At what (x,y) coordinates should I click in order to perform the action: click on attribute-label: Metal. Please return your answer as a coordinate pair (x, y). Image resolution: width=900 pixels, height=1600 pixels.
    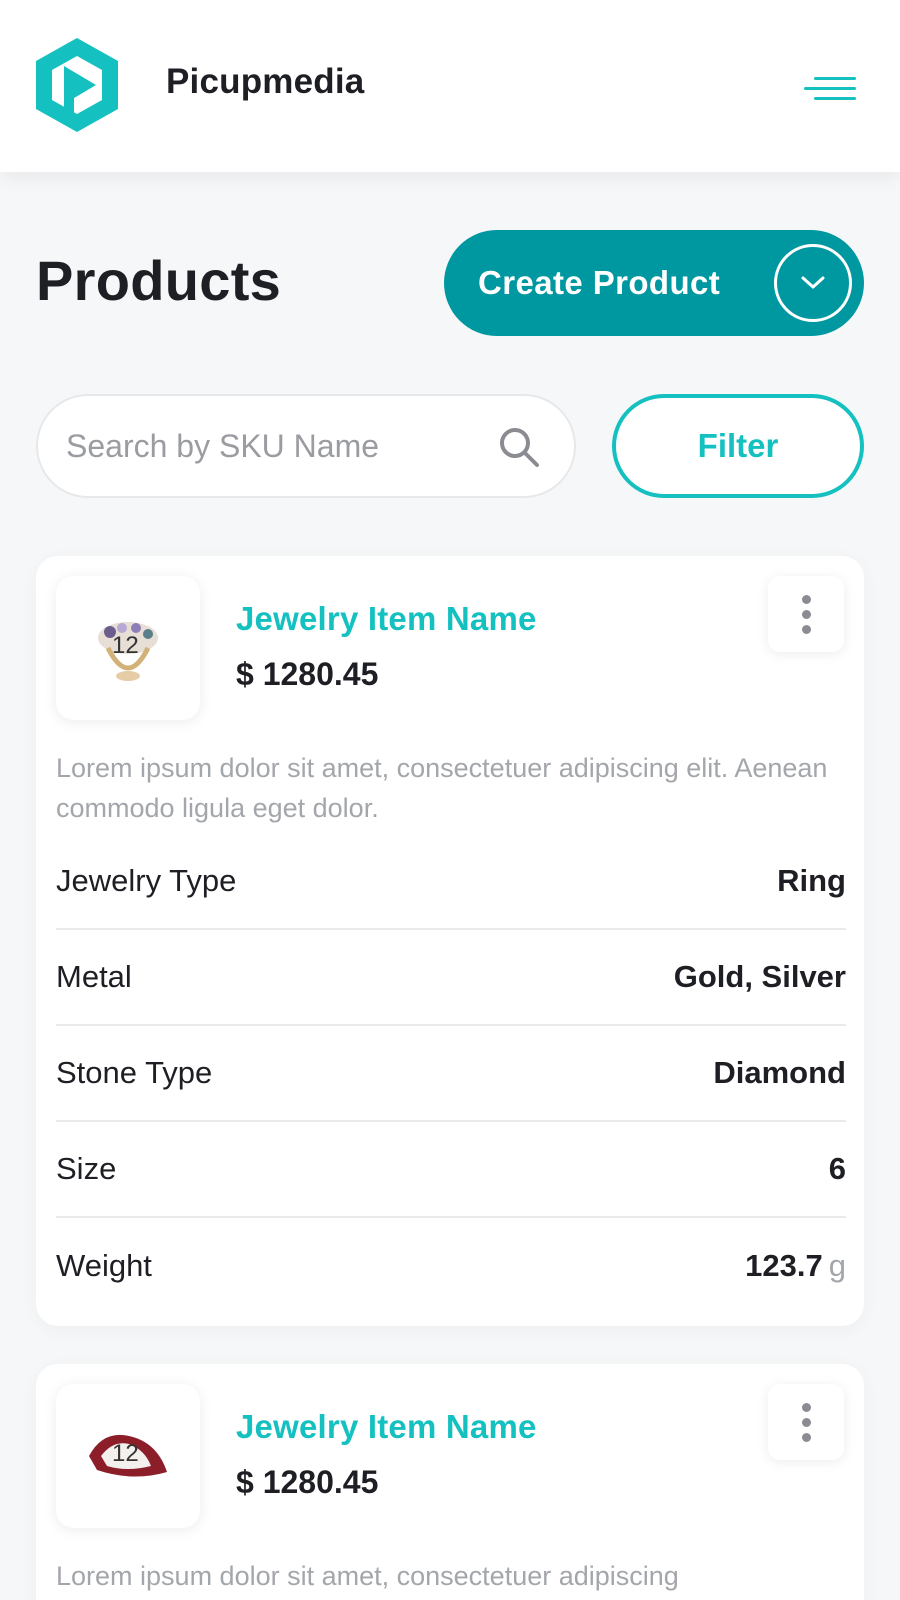
    Looking at the image, I should click on (94, 976).